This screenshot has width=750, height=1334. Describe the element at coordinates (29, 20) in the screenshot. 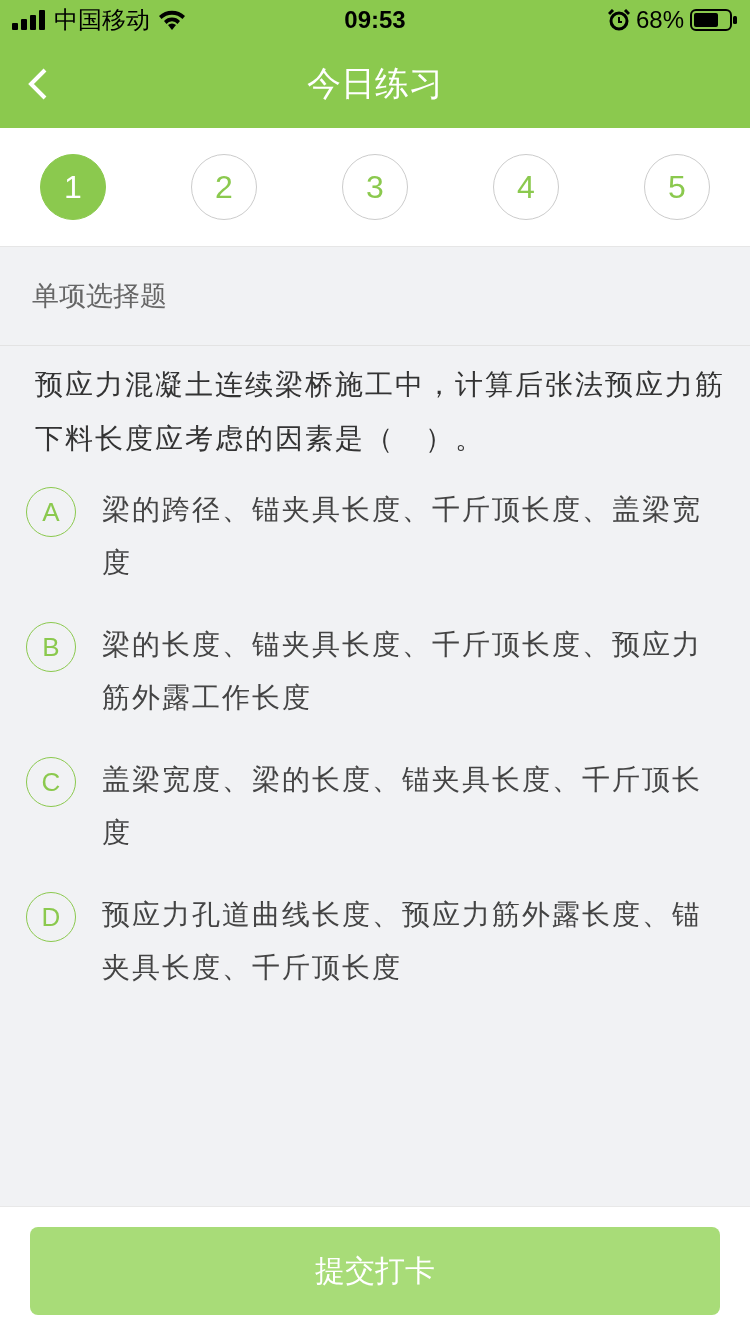

I see `signal-icon` at that location.